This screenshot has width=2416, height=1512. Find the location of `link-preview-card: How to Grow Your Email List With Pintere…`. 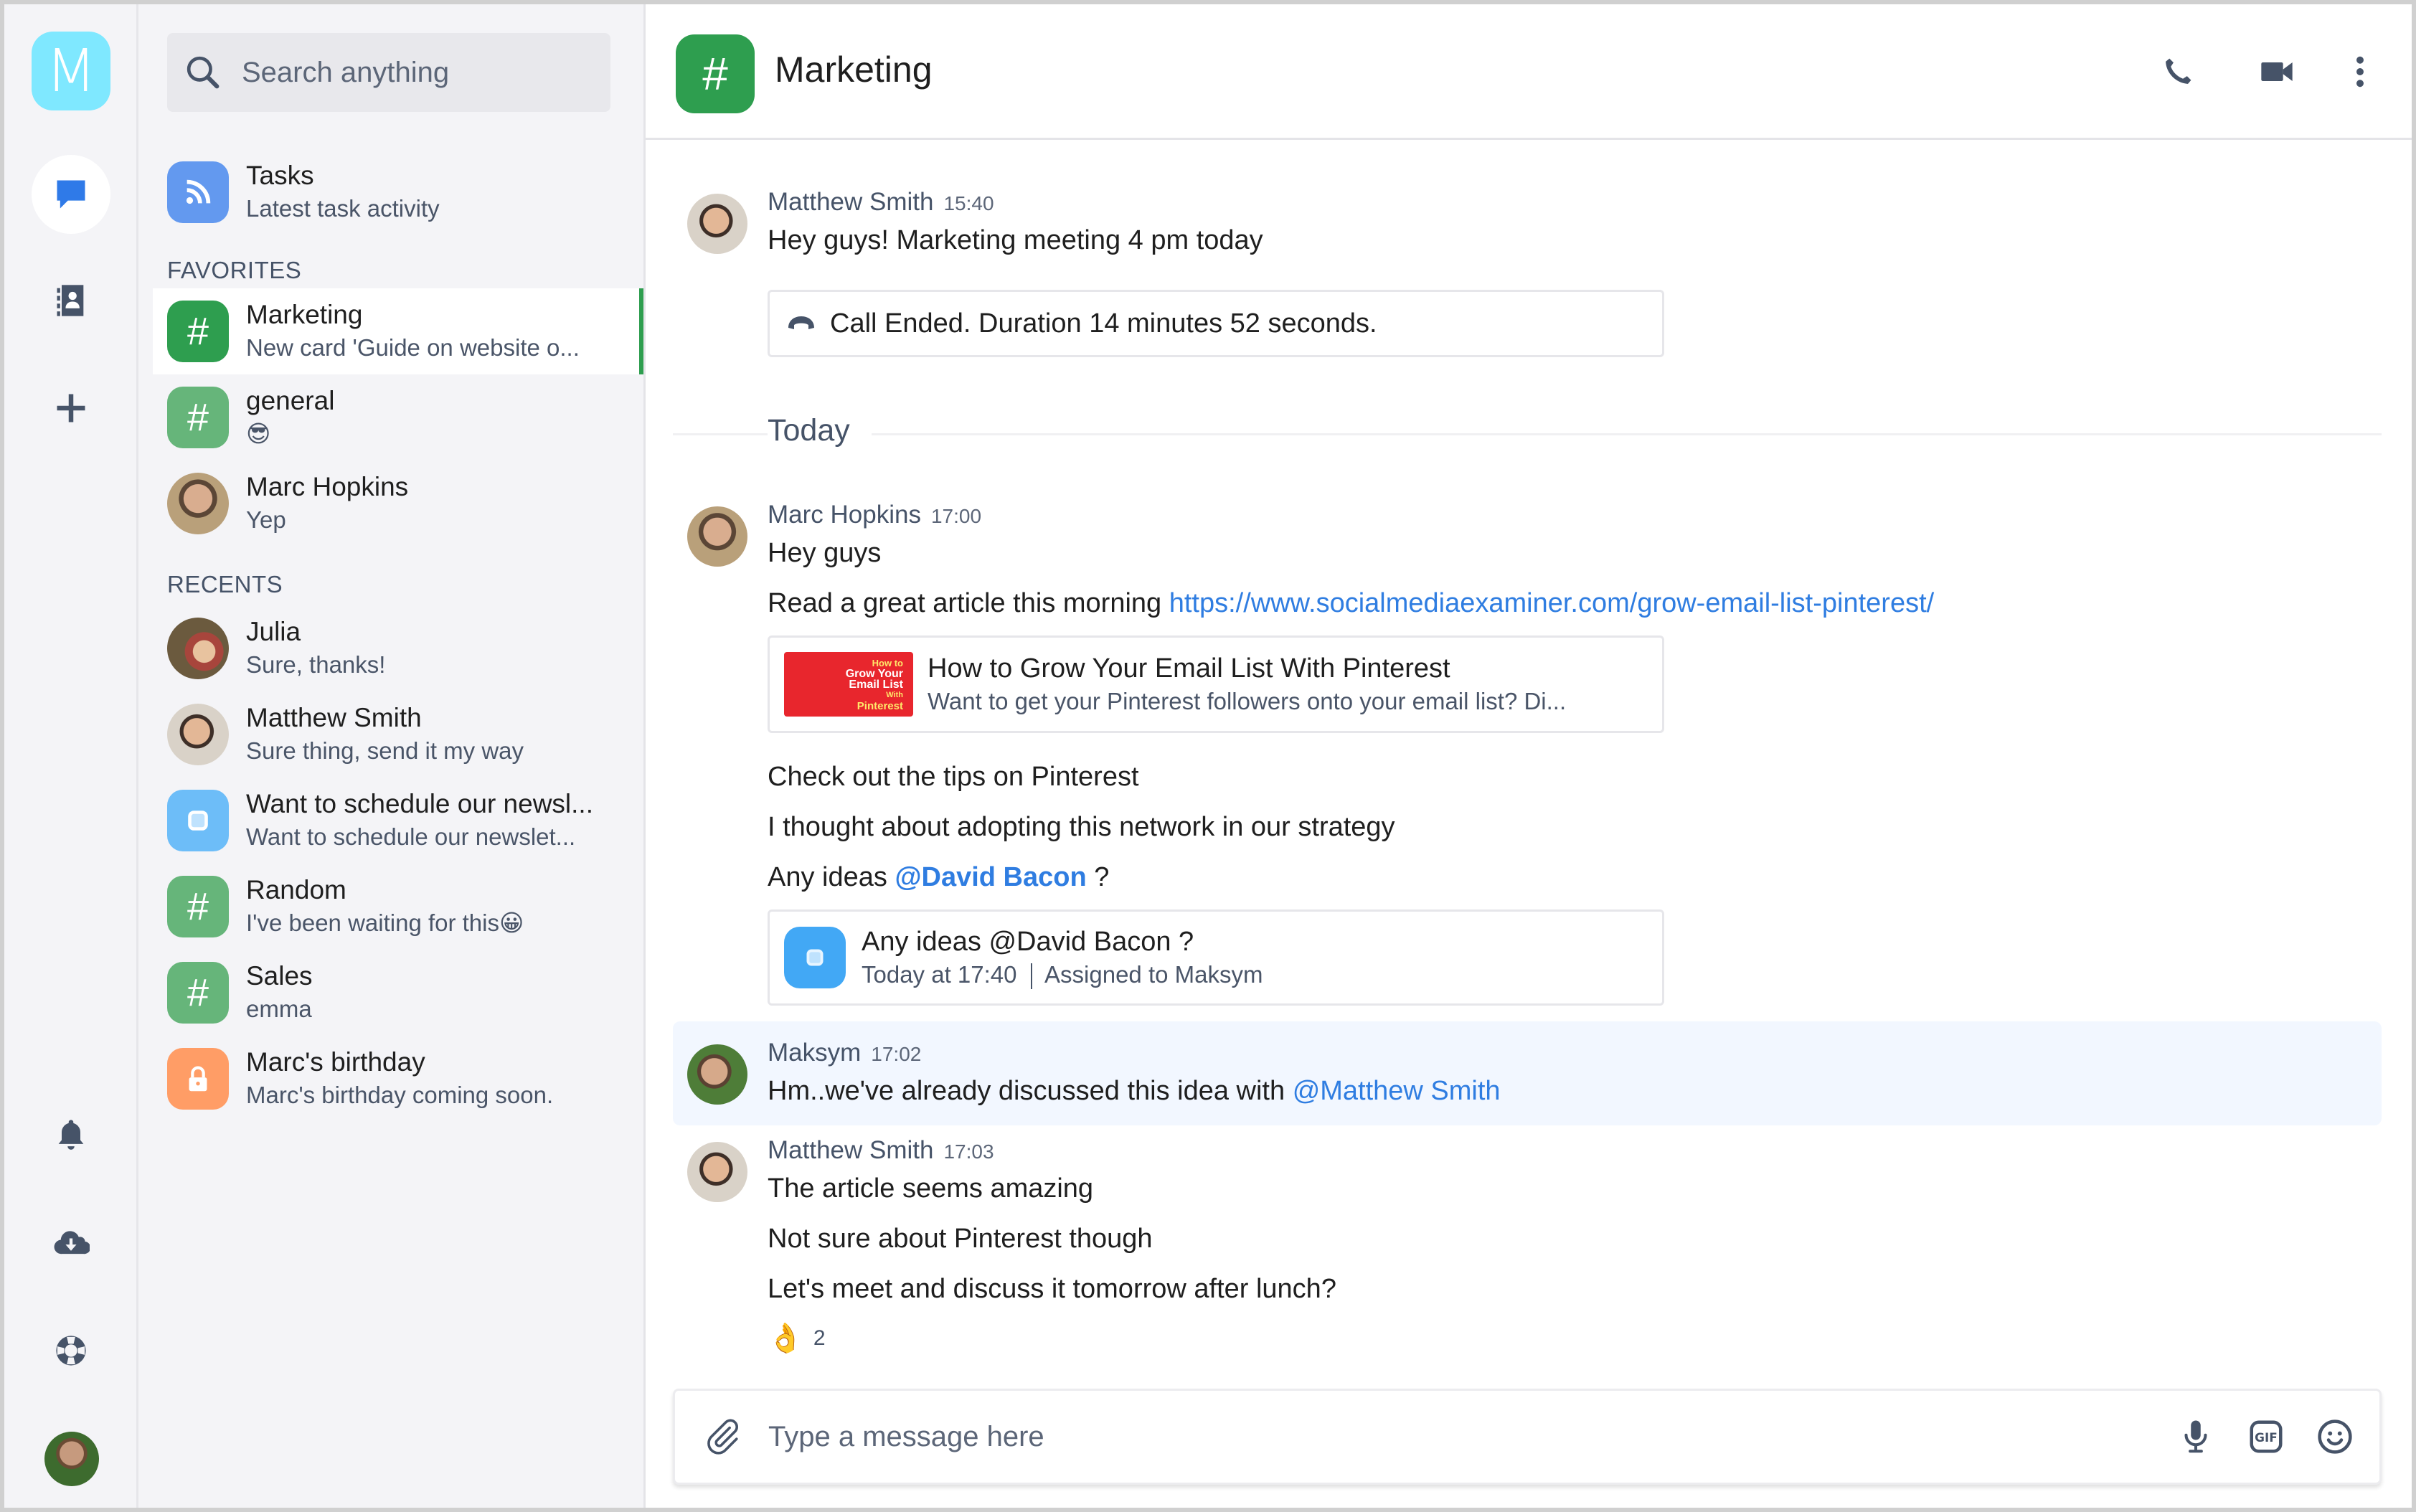

link-preview-card: How to Grow Your Email List With Pintere… is located at coordinates (1216, 684).